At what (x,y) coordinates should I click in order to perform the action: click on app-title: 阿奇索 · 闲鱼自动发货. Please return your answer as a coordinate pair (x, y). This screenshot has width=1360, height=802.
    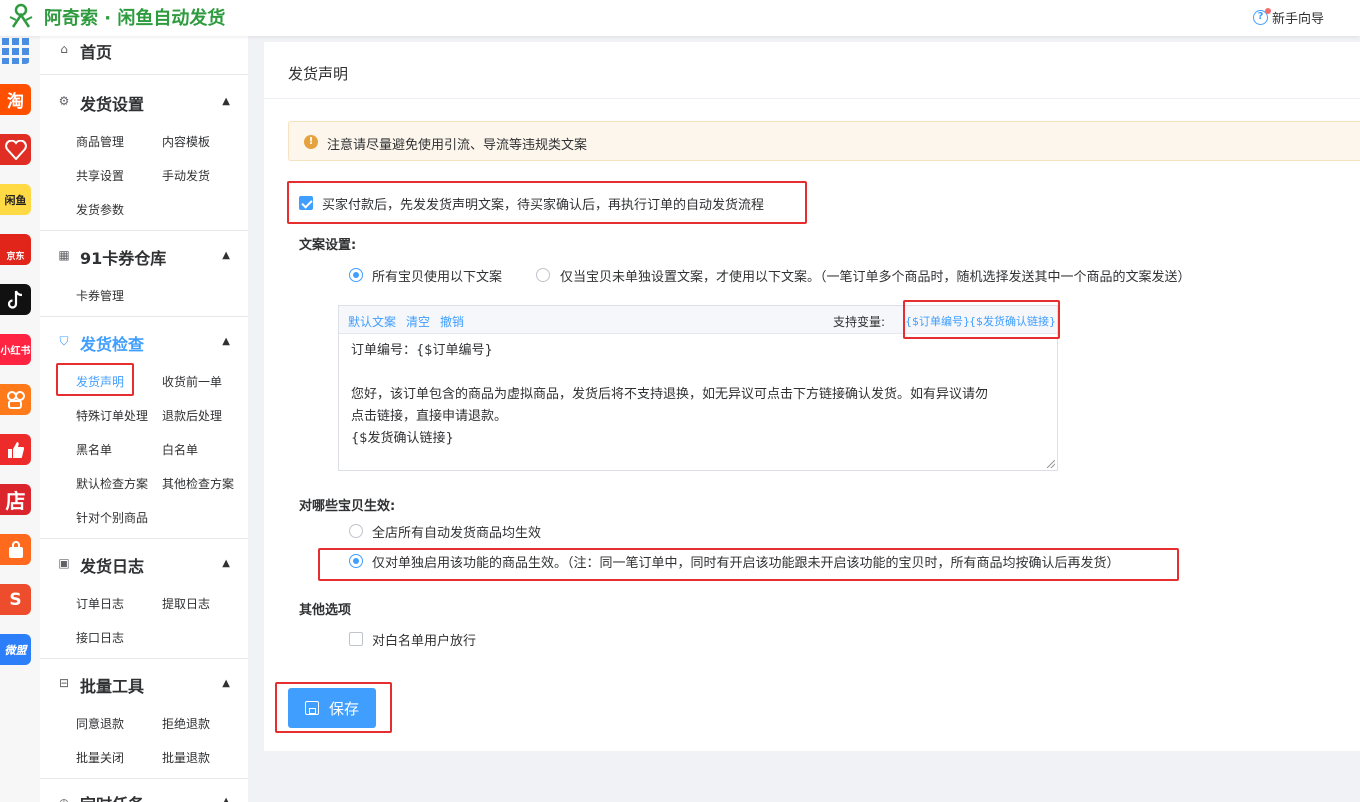
    Looking at the image, I should click on (135, 18).